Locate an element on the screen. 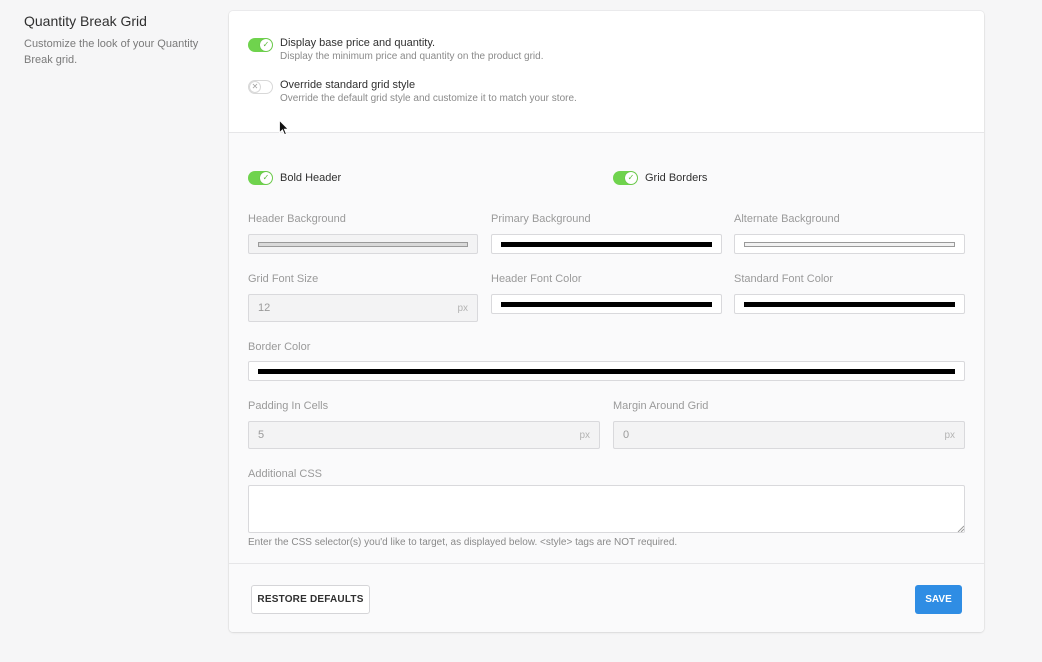  margin-around-grid-input: 0 px is located at coordinates (789, 435).